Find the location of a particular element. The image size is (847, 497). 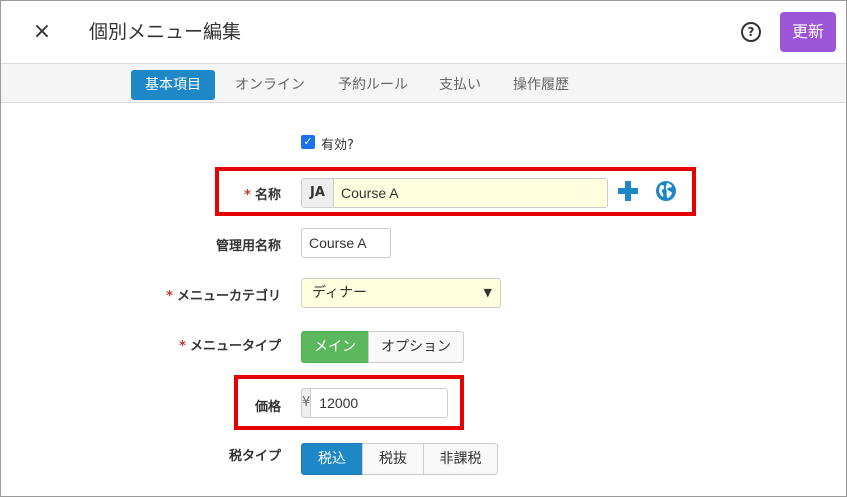

tax-type-toggle: 税込 税抜 非課税 is located at coordinates (399, 459).